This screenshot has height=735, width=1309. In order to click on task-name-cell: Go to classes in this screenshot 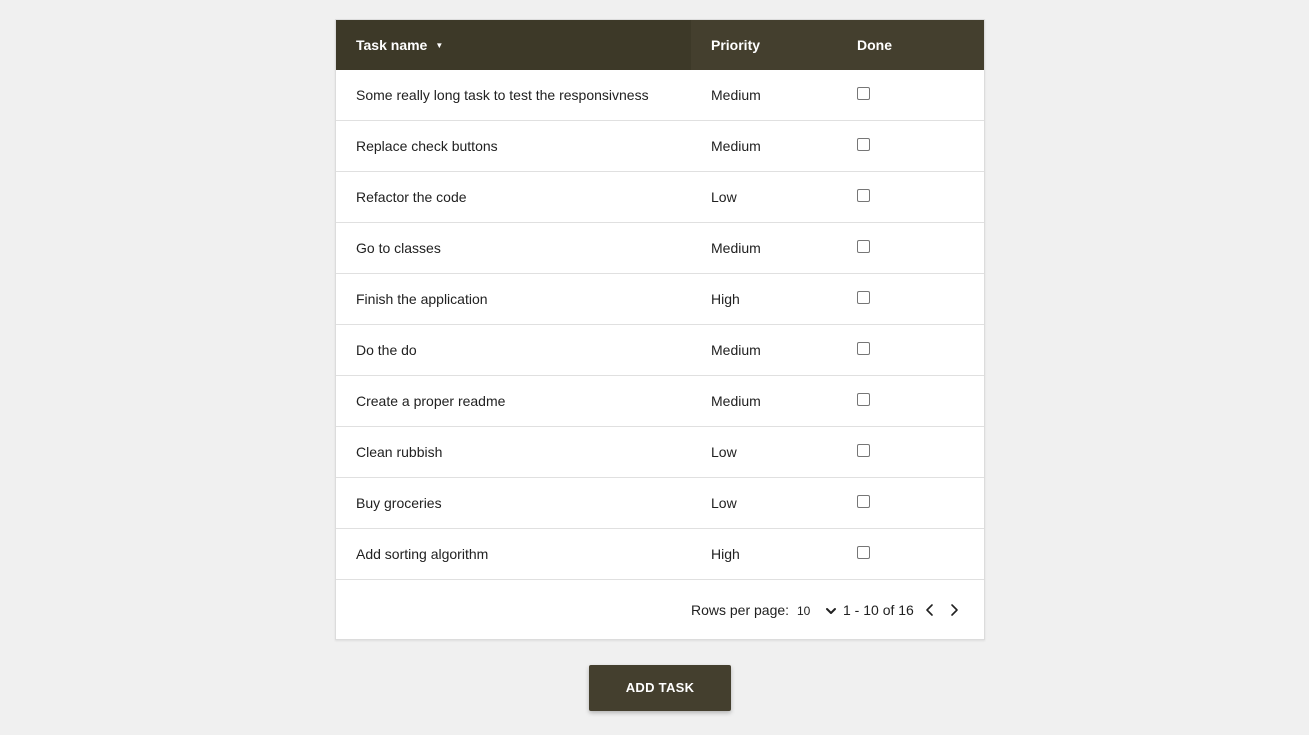, I will do `click(398, 248)`.